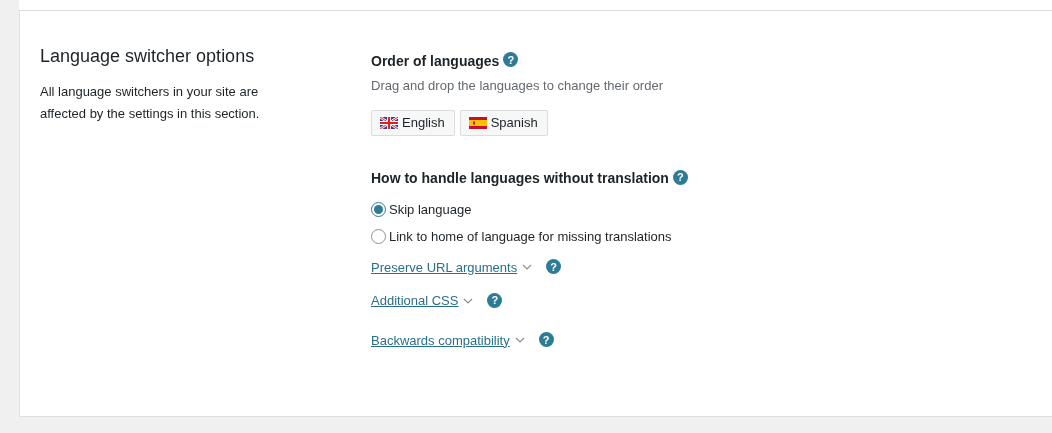 Image resolution: width=1052 pixels, height=433 pixels. I want to click on section-title: Language switcher options, so click(148, 56).